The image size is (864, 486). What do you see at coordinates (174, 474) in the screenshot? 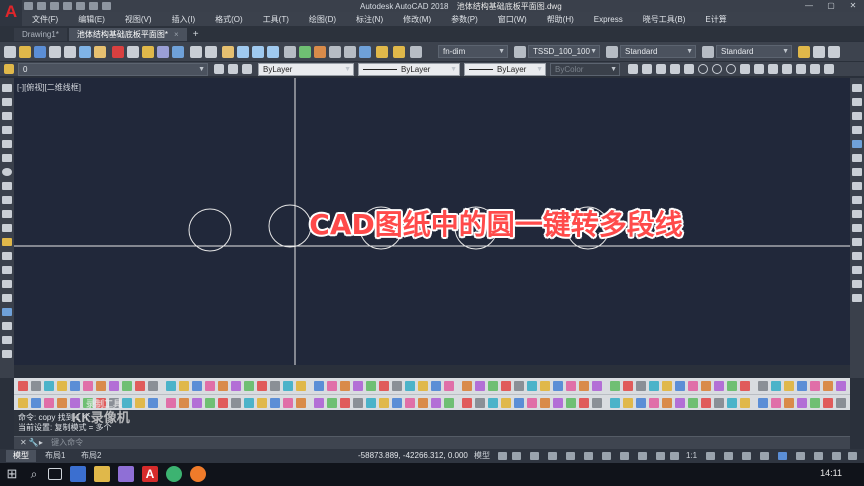
I see `chat-app-icon` at bounding box center [174, 474].